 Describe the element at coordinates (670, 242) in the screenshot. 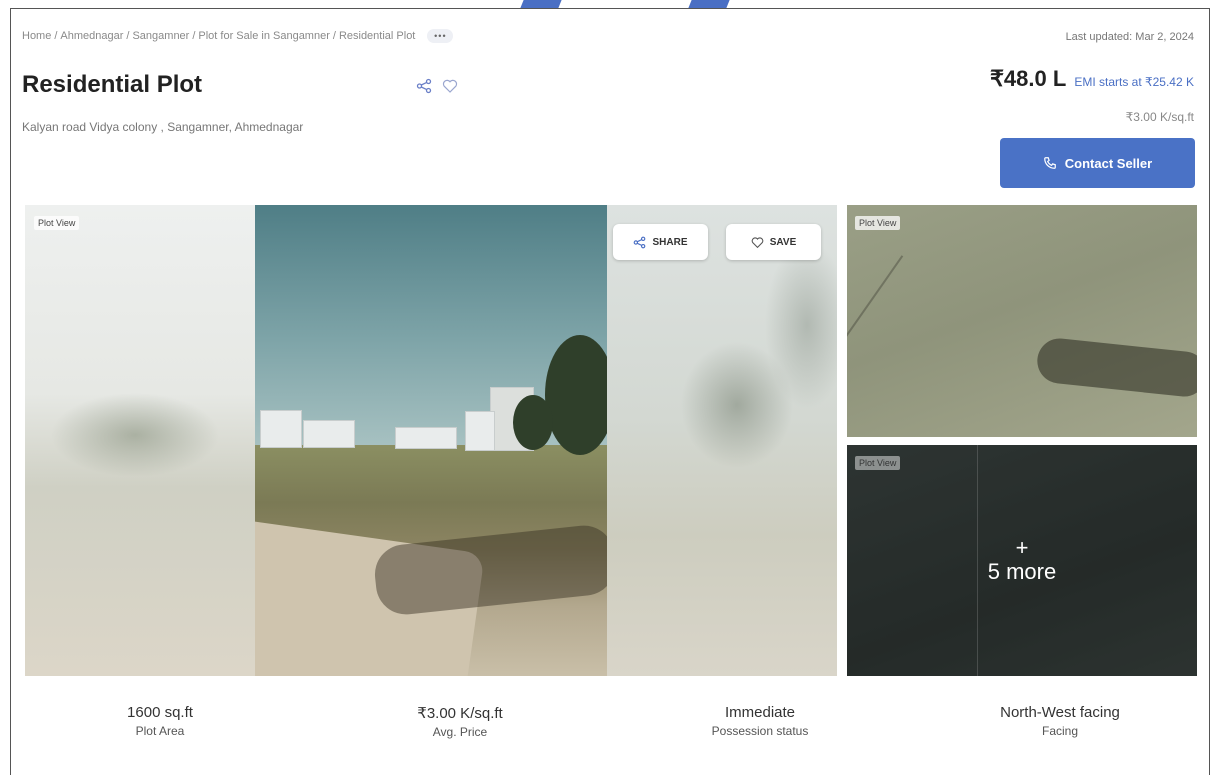

I see `share-label: SHARE` at that location.